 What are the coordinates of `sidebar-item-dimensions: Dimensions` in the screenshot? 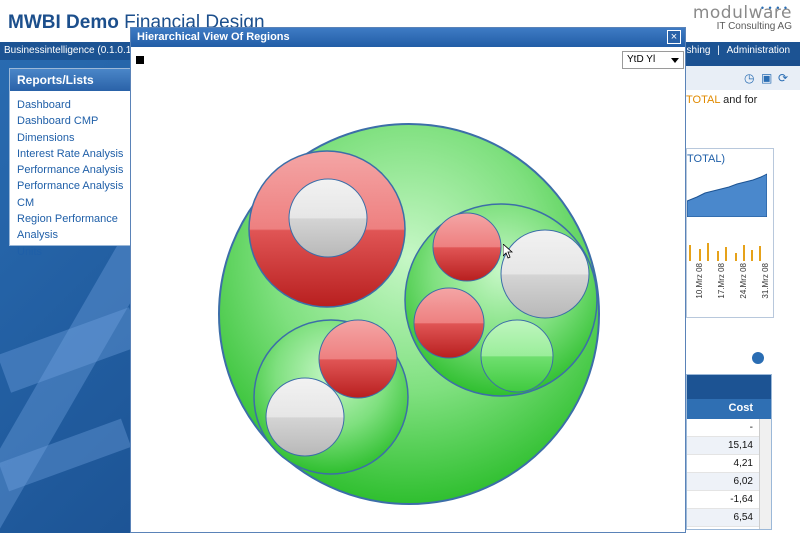 It's located at (71, 138).